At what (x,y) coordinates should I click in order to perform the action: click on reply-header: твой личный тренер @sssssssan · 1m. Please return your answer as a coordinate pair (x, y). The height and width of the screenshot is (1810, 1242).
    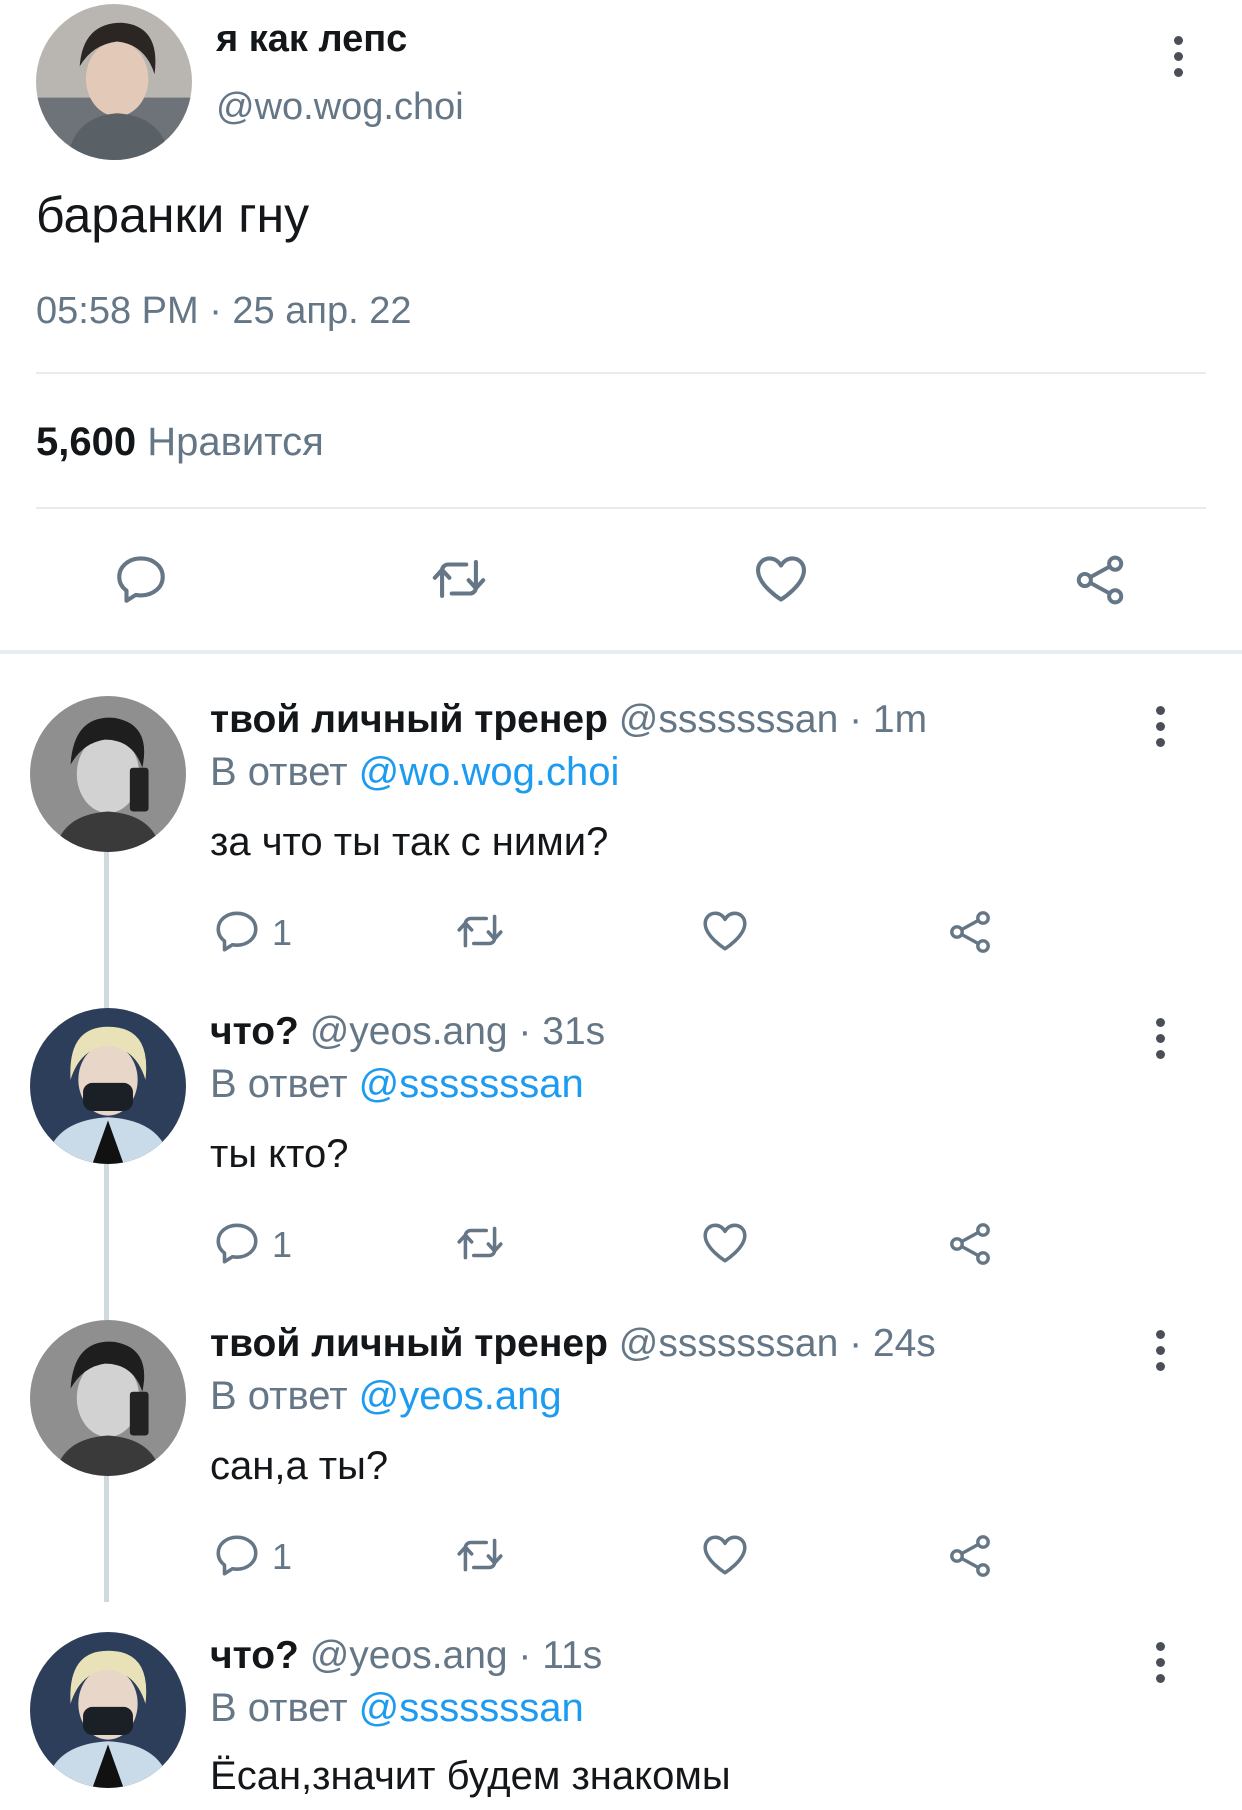
    Looking at the image, I should click on (568, 720).